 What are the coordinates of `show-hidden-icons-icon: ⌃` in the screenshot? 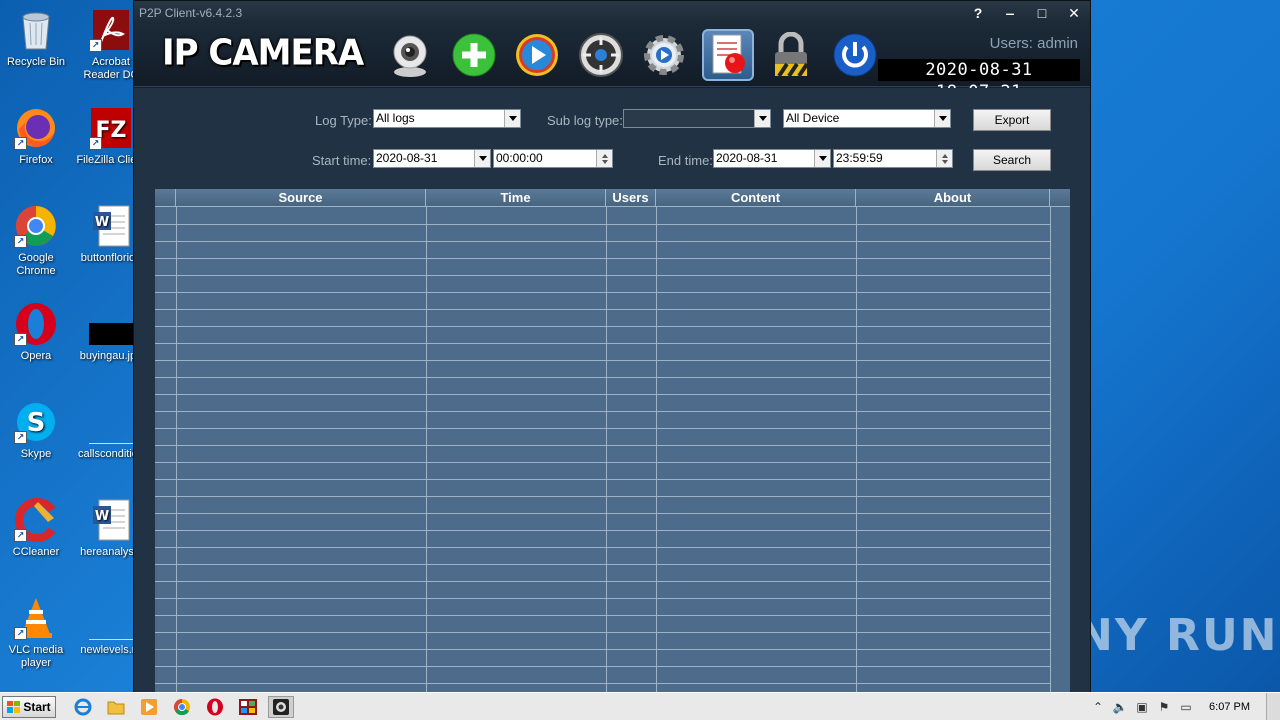 It's located at (1098, 707).